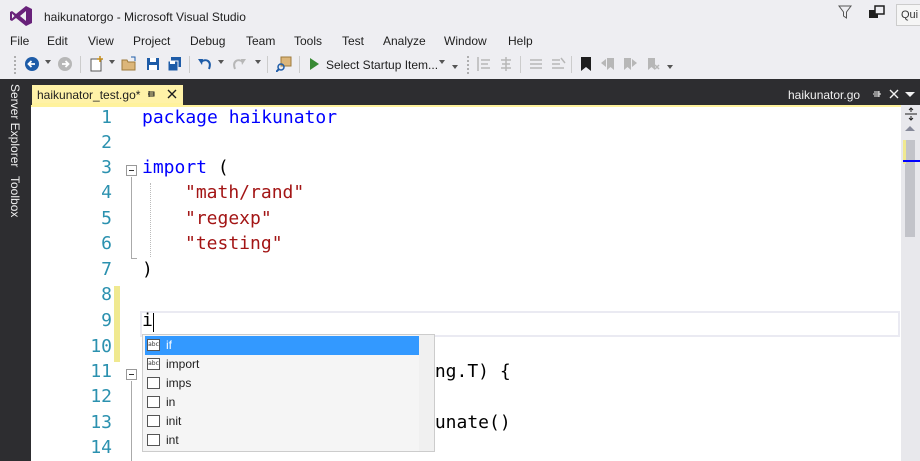 The image size is (920, 461). What do you see at coordinates (258, 62) in the screenshot?
I see `redo-dropdown-icon` at bounding box center [258, 62].